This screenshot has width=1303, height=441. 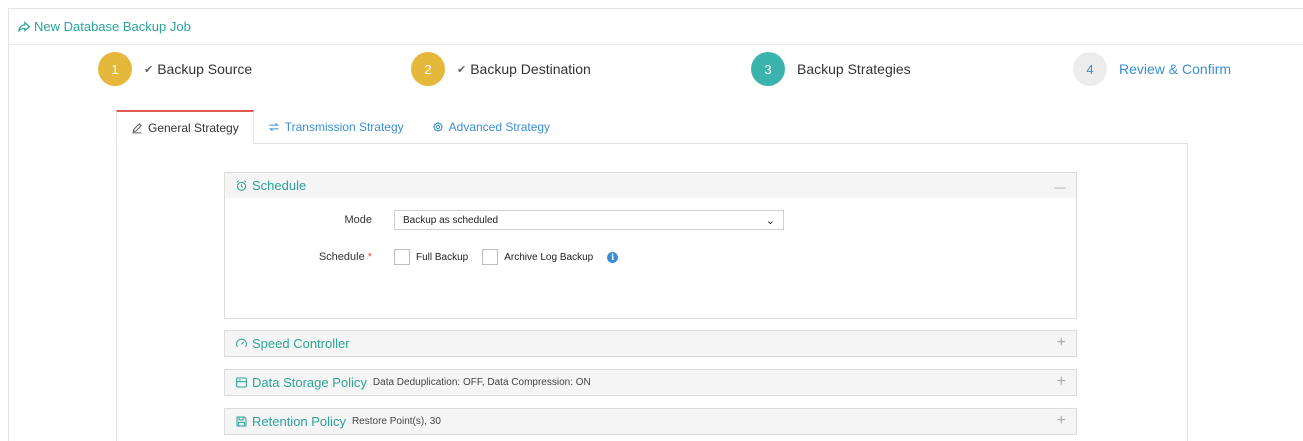 What do you see at coordinates (309, 382) in the screenshot?
I see `data-storage-title: Data Storage Policy` at bounding box center [309, 382].